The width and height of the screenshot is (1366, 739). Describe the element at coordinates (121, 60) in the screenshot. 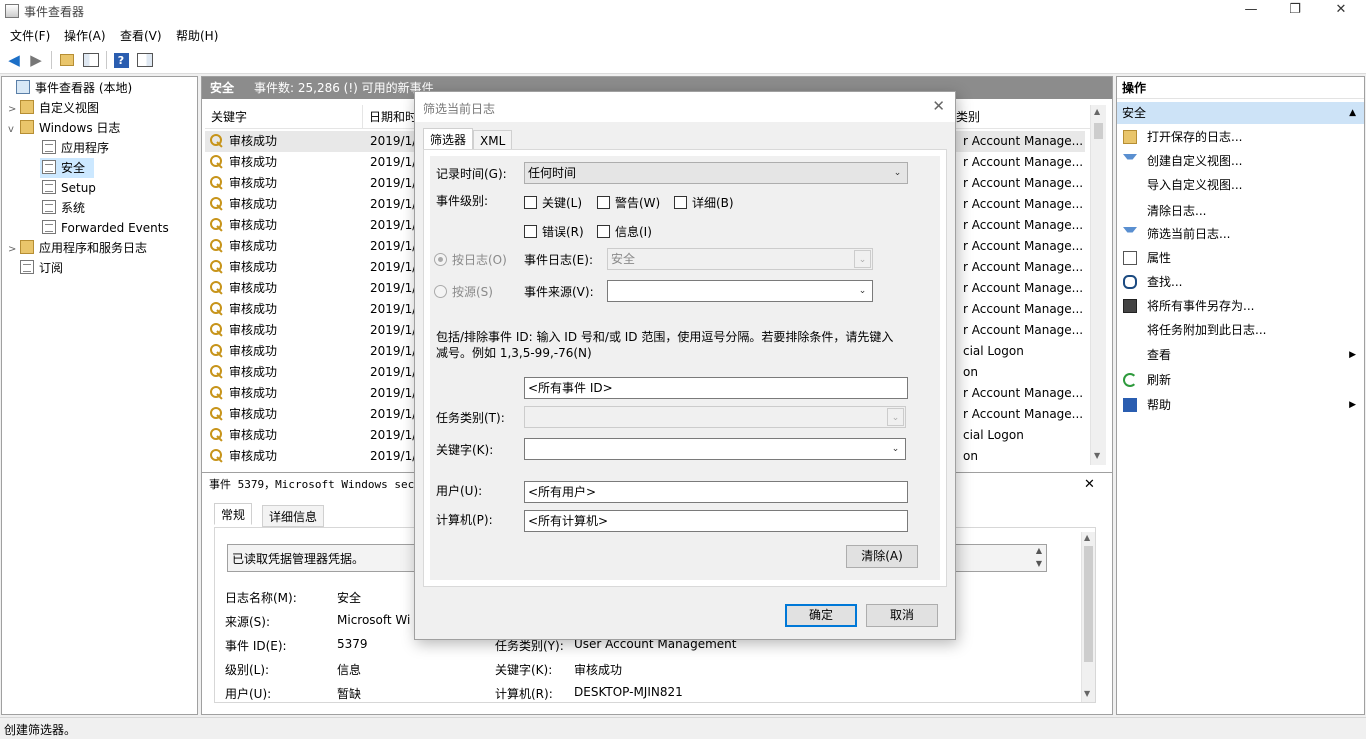

I see `help-icon: ?` at that location.